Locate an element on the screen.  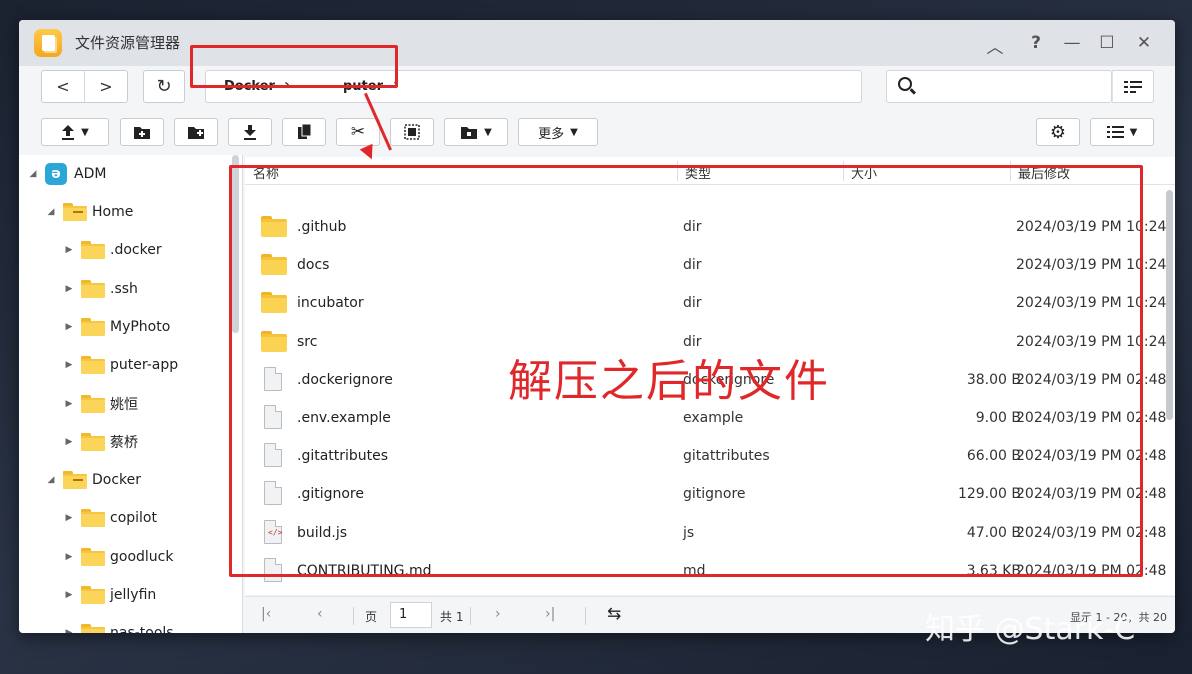
tree-root-adm: ◢ ə ADM is located at coordinates (66, 174).